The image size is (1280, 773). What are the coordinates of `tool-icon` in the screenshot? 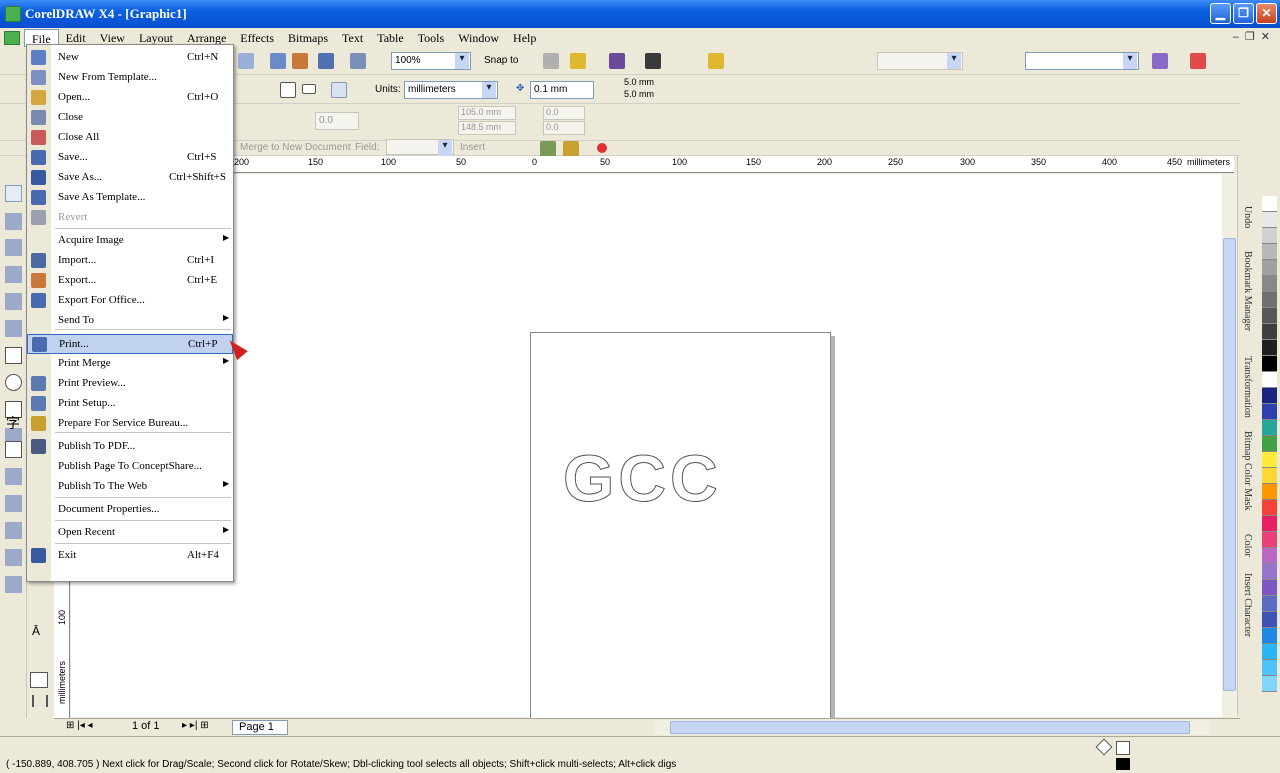 It's located at (716, 61).